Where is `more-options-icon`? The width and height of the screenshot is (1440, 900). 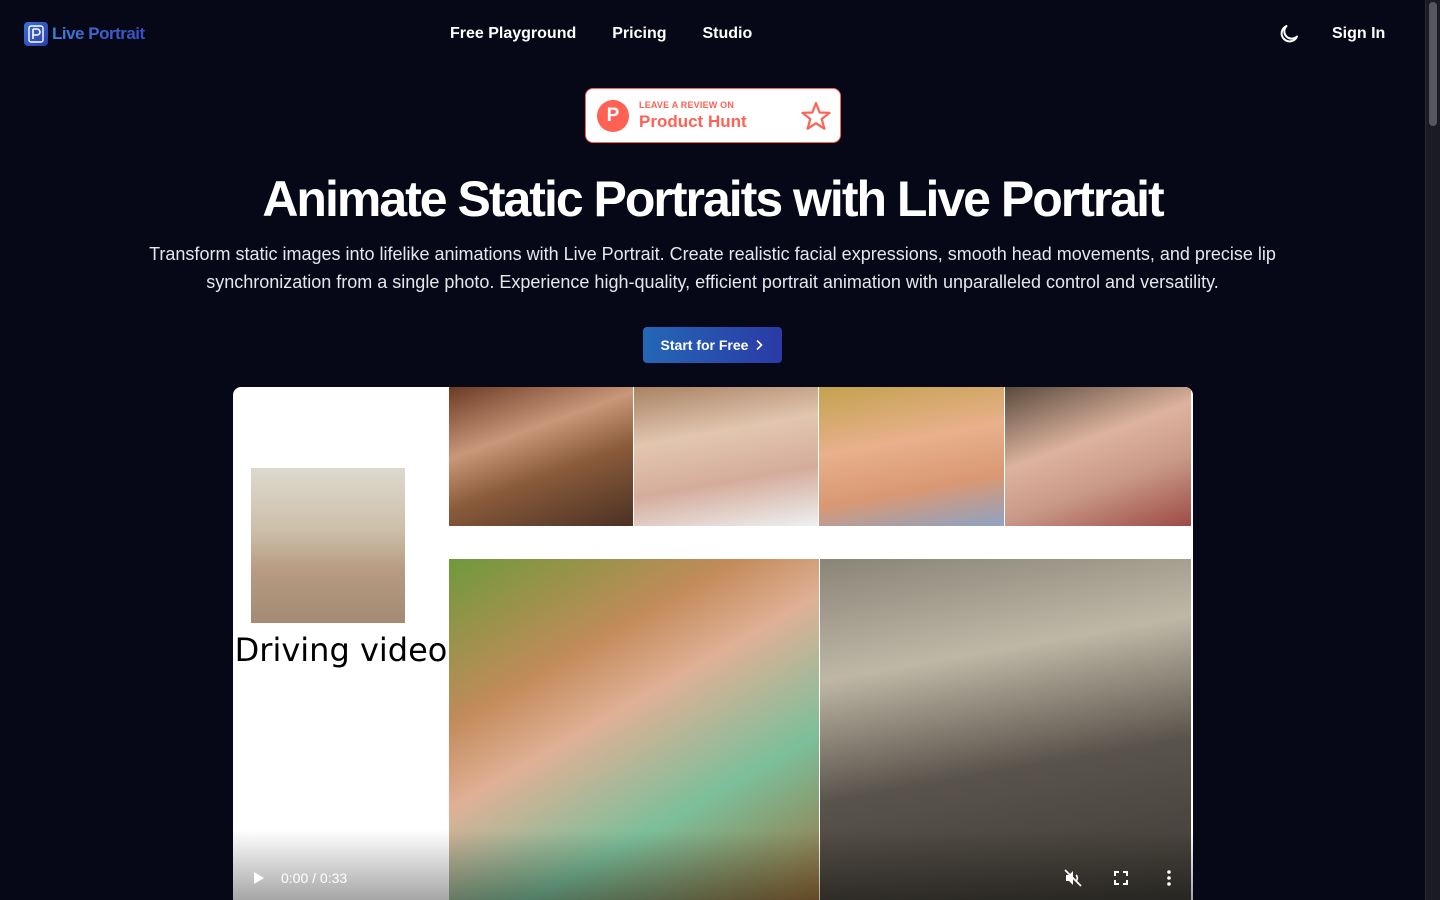 more-options-icon is located at coordinates (1169, 878).